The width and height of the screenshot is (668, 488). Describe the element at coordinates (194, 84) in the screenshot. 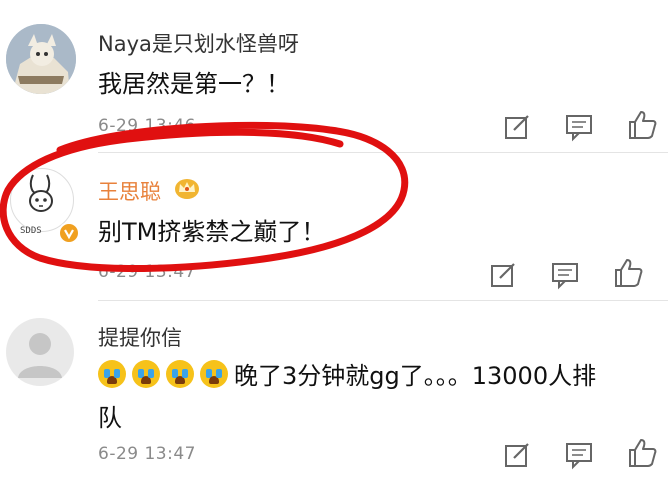

I see `comment-text: 我居然是第一？！` at that location.